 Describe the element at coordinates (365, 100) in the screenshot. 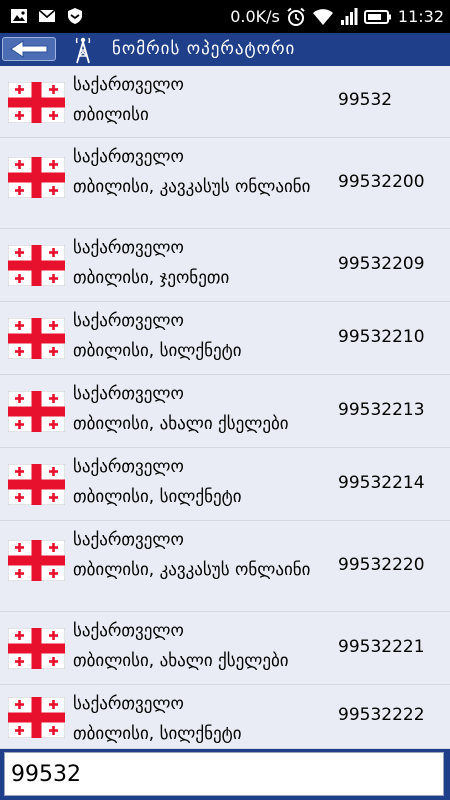

I see `phone-prefix: 99532` at that location.